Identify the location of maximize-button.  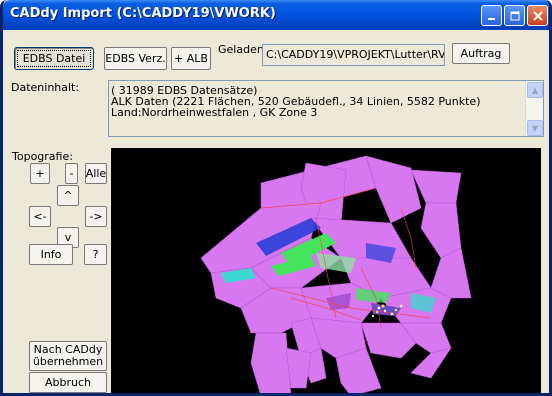
(514, 15).